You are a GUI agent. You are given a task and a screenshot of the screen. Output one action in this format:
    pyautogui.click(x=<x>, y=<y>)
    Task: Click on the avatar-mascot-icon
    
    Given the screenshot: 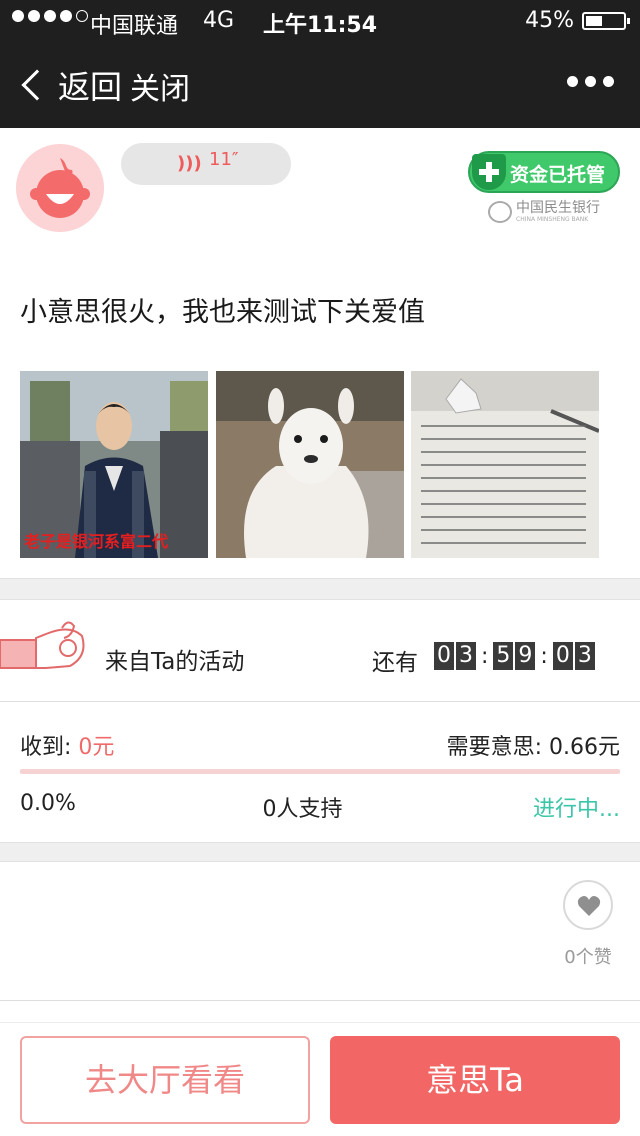 What is the action you would take?
    pyautogui.click(x=60, y=188)
    